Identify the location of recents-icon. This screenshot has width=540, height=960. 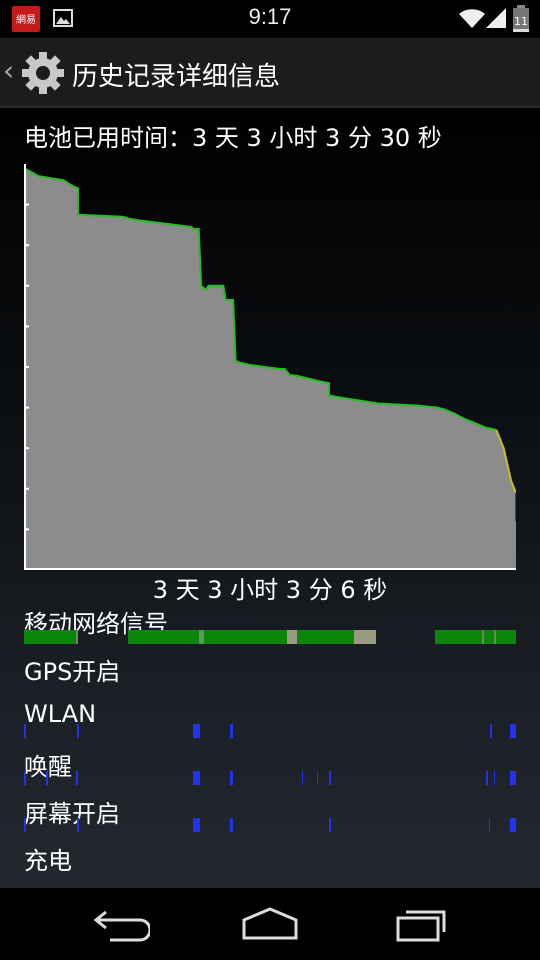
(421, 926).